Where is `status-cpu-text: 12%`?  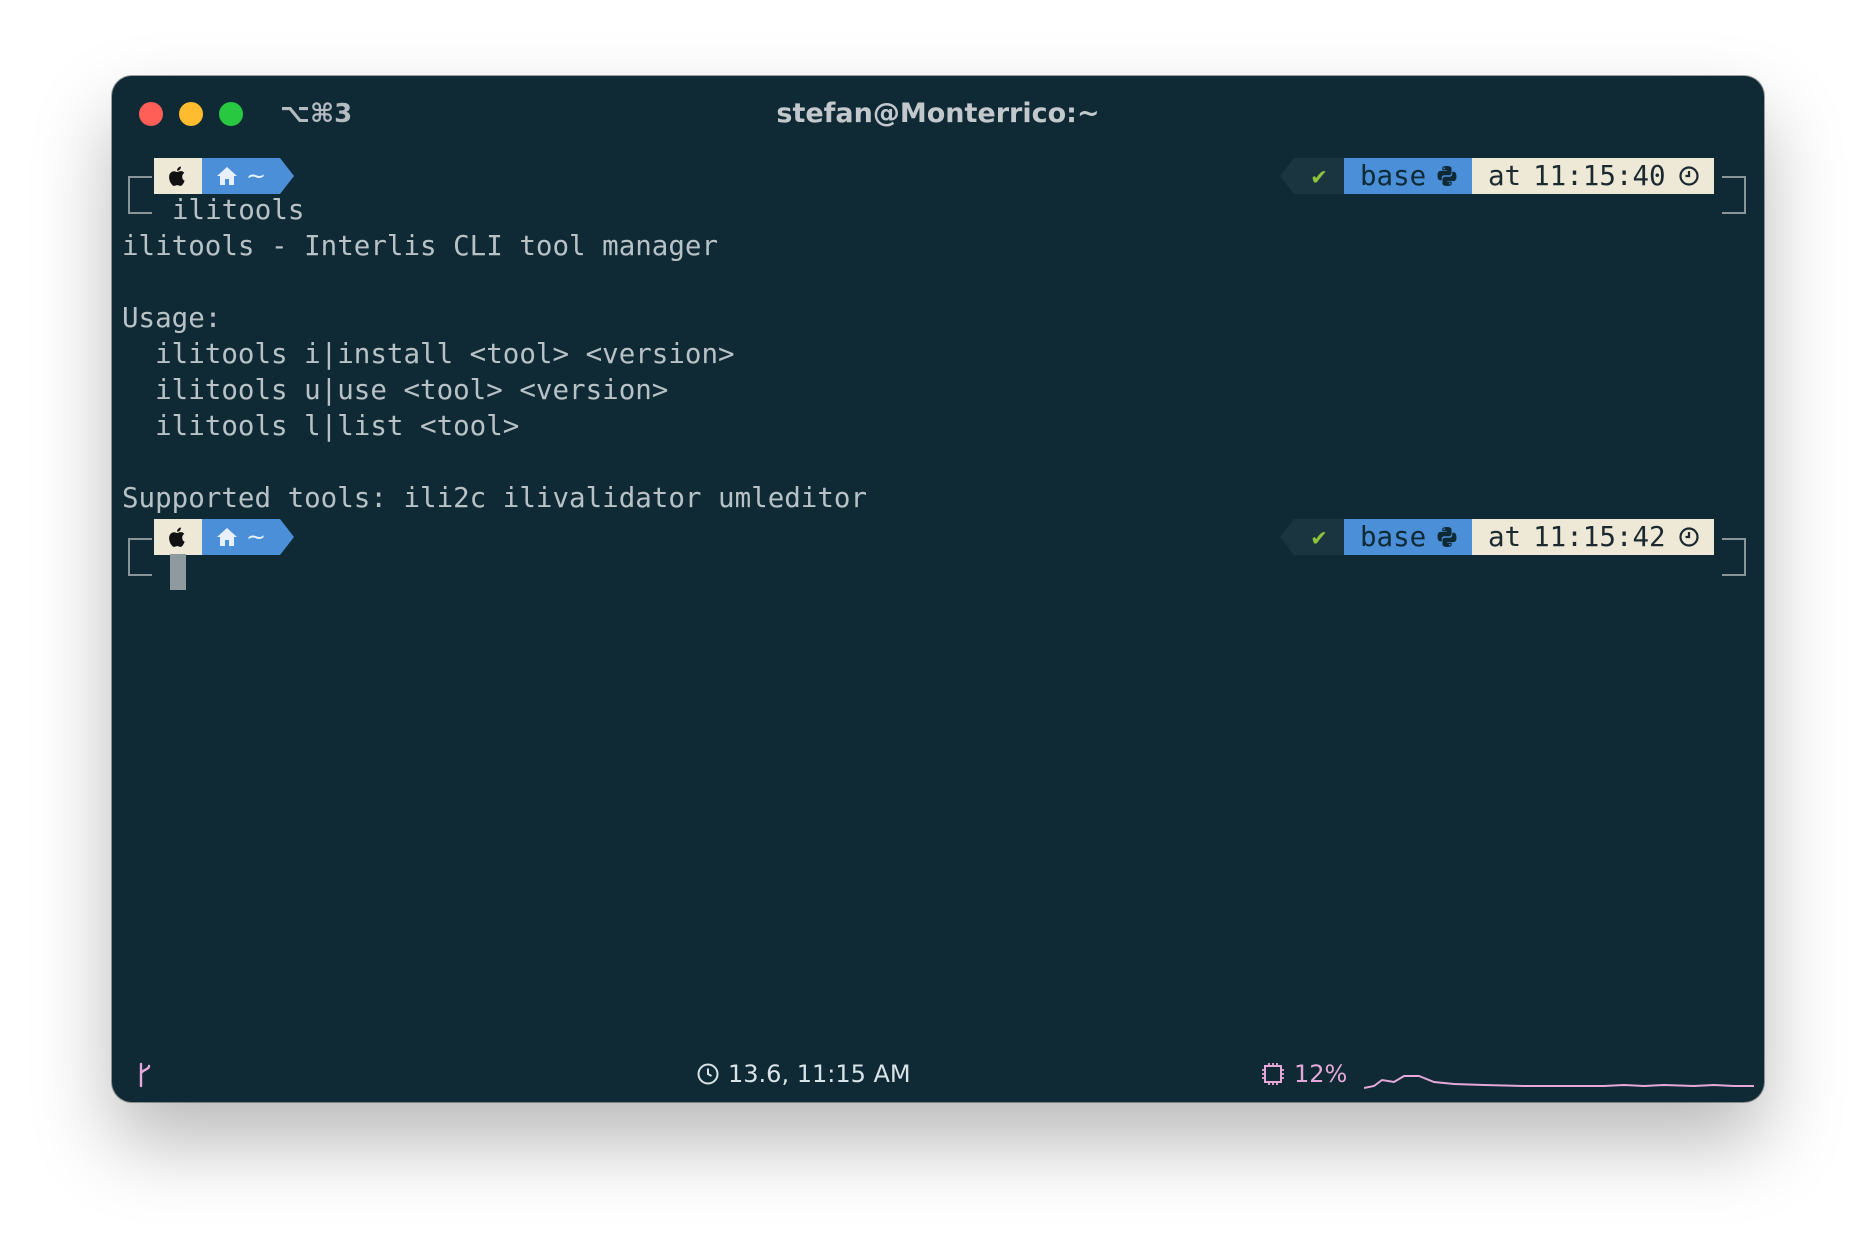
status-cpu-text: 12% is located at coordinates (1321, 1074).